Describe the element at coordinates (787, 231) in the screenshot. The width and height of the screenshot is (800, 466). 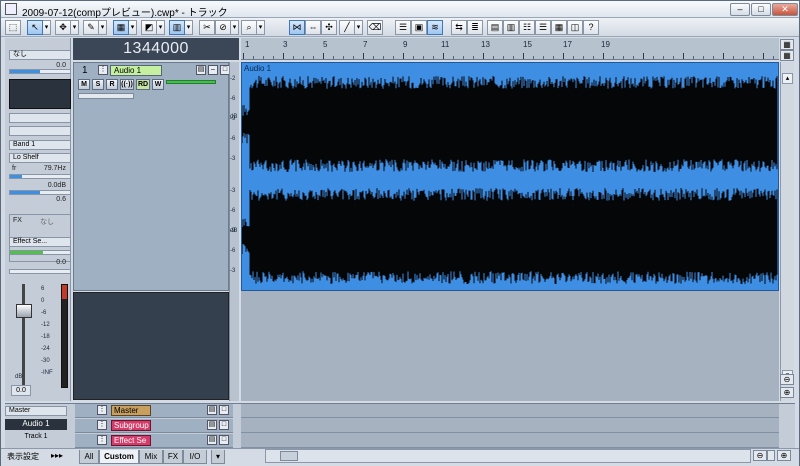
I see `vertical-scrollbar: ▴ ▾` at that location.